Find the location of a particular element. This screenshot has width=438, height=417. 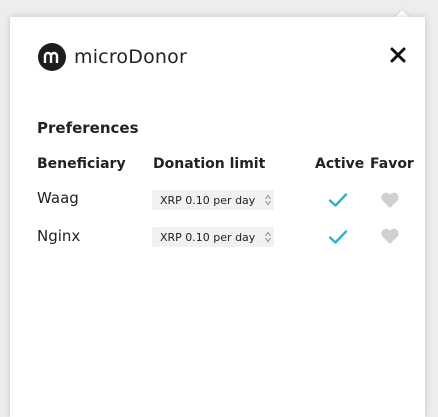

close-icon is located at coordinates (398, 55).